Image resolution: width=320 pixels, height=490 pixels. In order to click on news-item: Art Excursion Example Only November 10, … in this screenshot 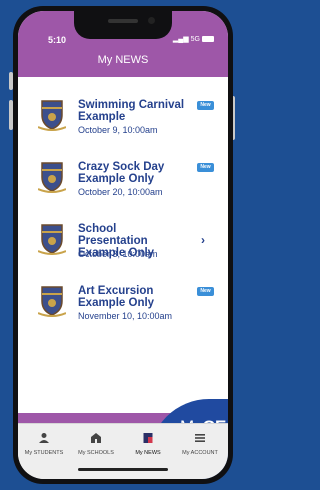, I will do `click(123, 312)`.